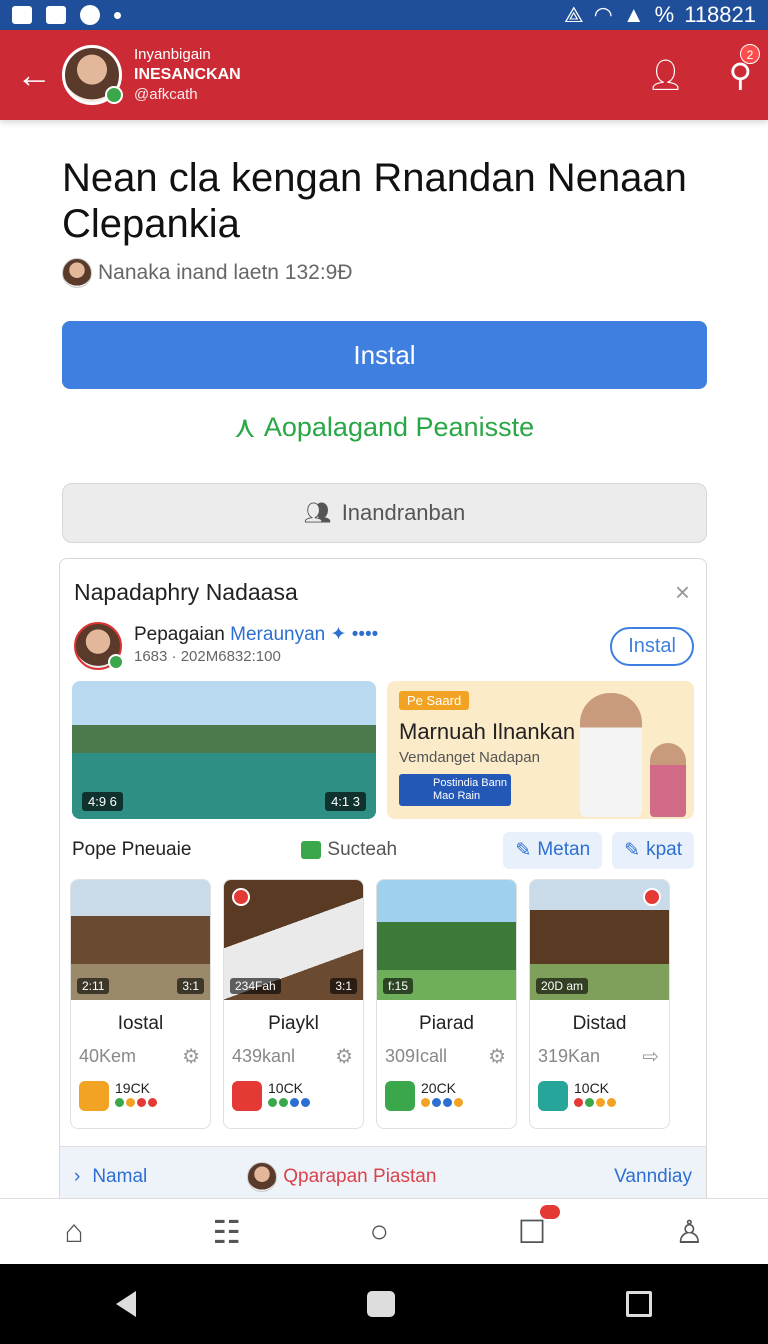 The height and width of the screenshot is (1344, 768). Describe the element at coordinates (140, 1023) in the screenshot. I see `tile-name: Iostal` at that location.